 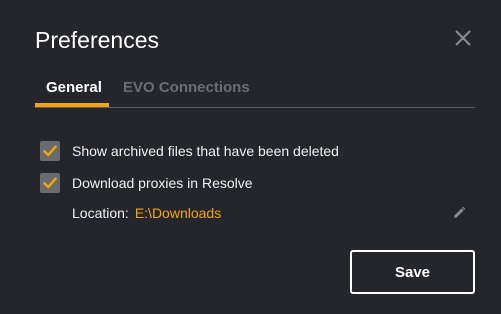 I want to click on tab-general: General, so click(x=74, y=87).